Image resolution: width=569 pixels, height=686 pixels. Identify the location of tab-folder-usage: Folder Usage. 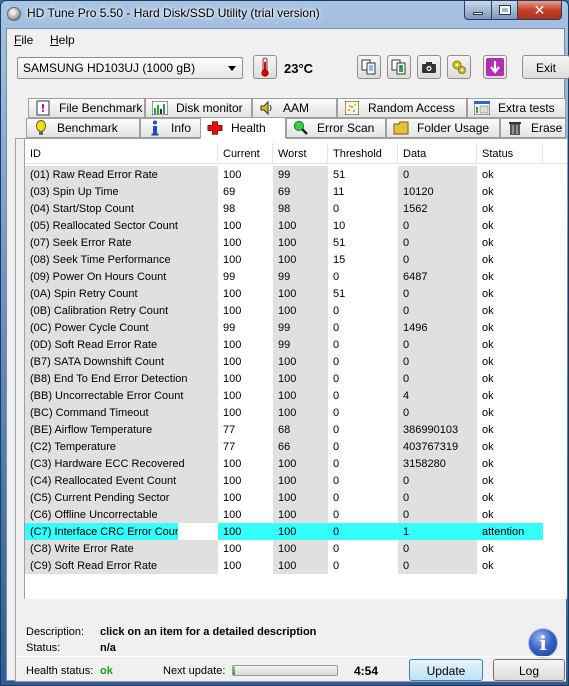
(443, 128).